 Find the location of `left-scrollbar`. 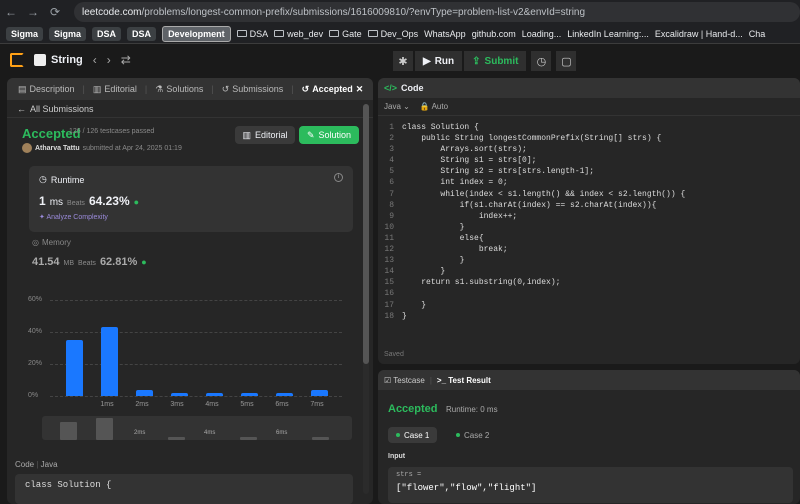

left-scrollbar is located at coordinates (366, 299).